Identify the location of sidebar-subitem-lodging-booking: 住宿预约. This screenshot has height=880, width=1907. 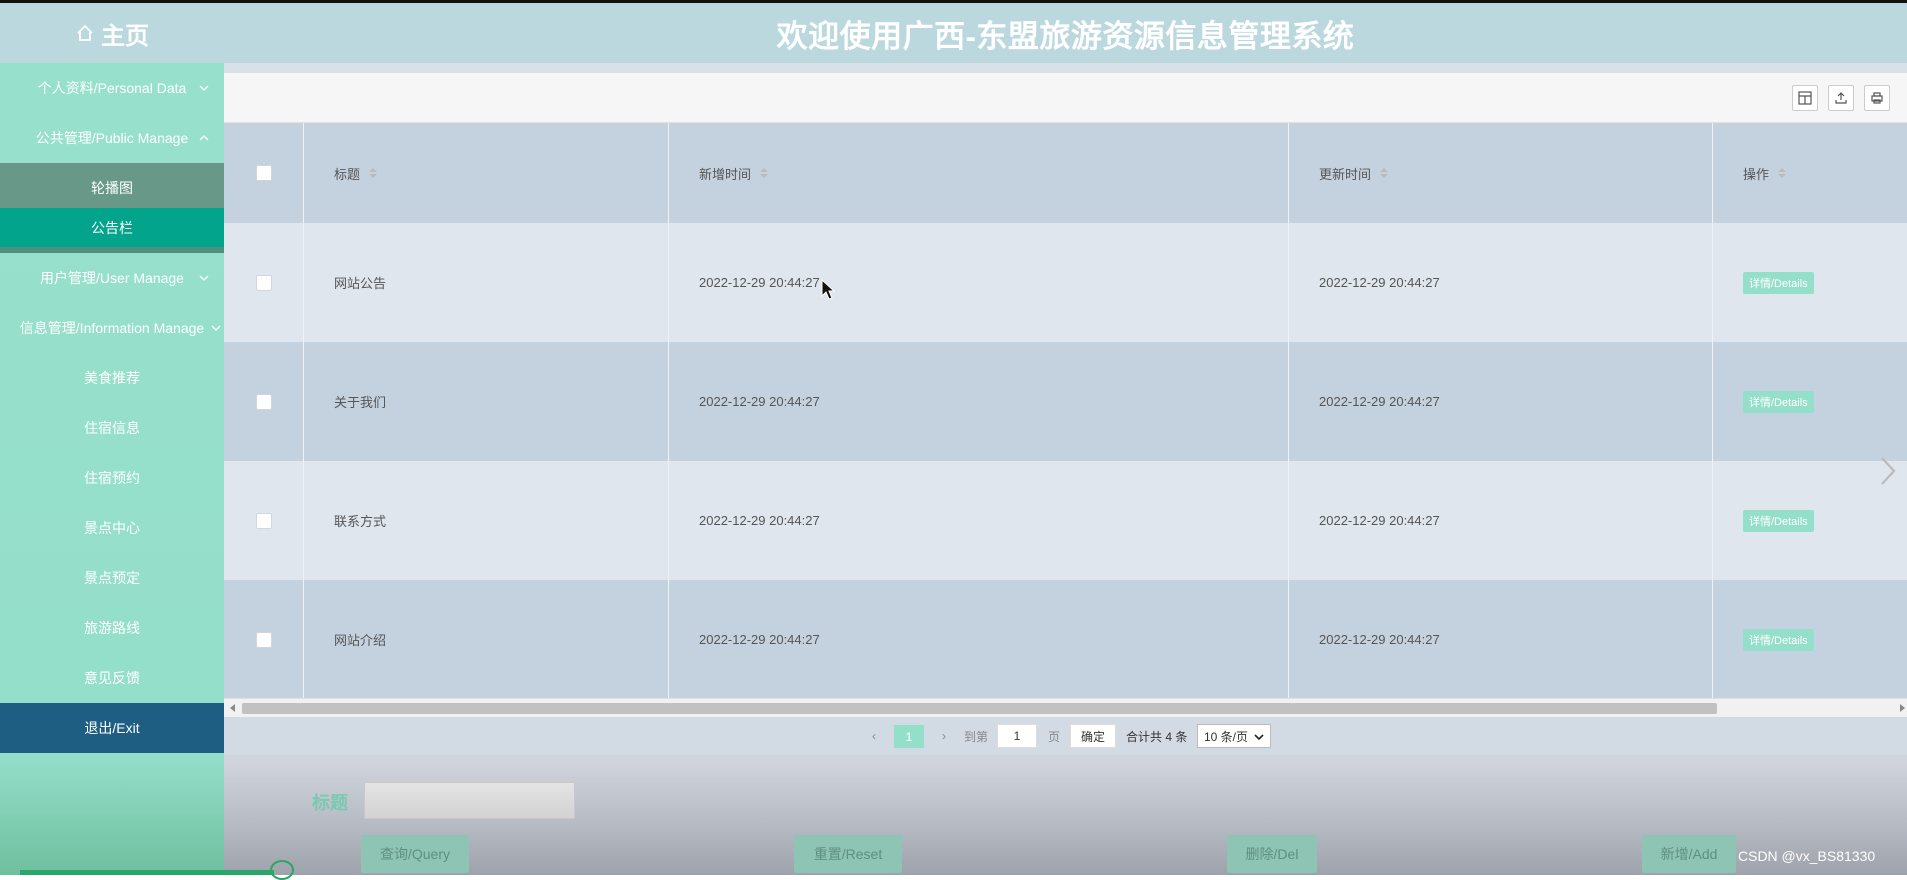
(112, 478).